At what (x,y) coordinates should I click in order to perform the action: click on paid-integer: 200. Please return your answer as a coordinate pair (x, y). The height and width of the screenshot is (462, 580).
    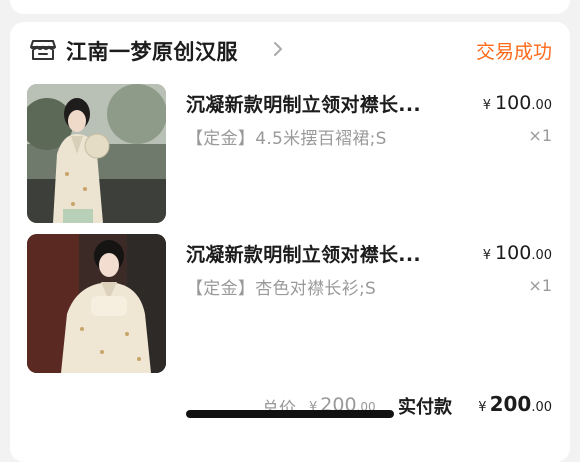
    Looking at the image, I should click on (510, 404).